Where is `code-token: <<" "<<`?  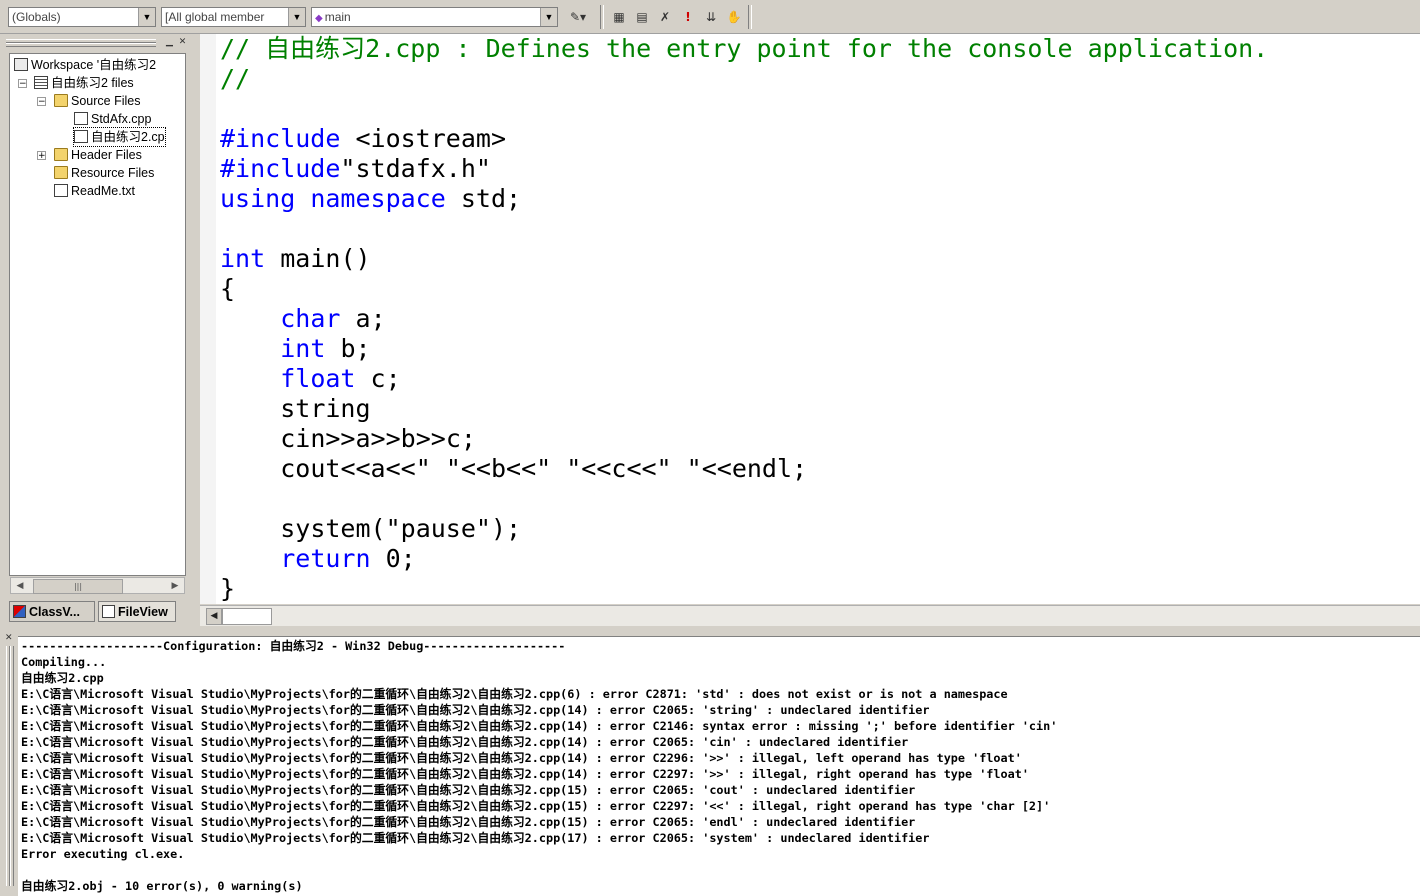 code-token: <<" "<< is located at coordinates (438, 468).